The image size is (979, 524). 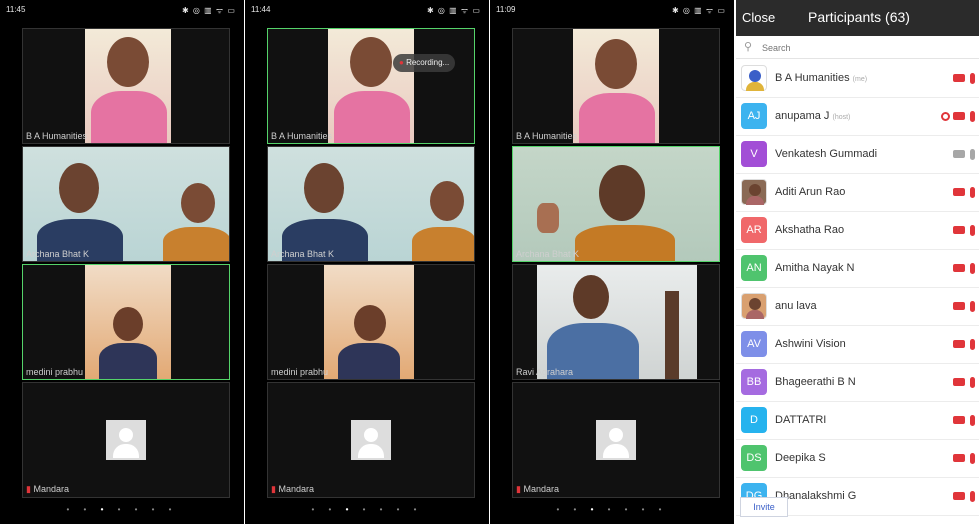 What do you see at coordinates (401, 62) in the screenshot?
I see `recording-icon: ●` at bounding box center [401, 62].